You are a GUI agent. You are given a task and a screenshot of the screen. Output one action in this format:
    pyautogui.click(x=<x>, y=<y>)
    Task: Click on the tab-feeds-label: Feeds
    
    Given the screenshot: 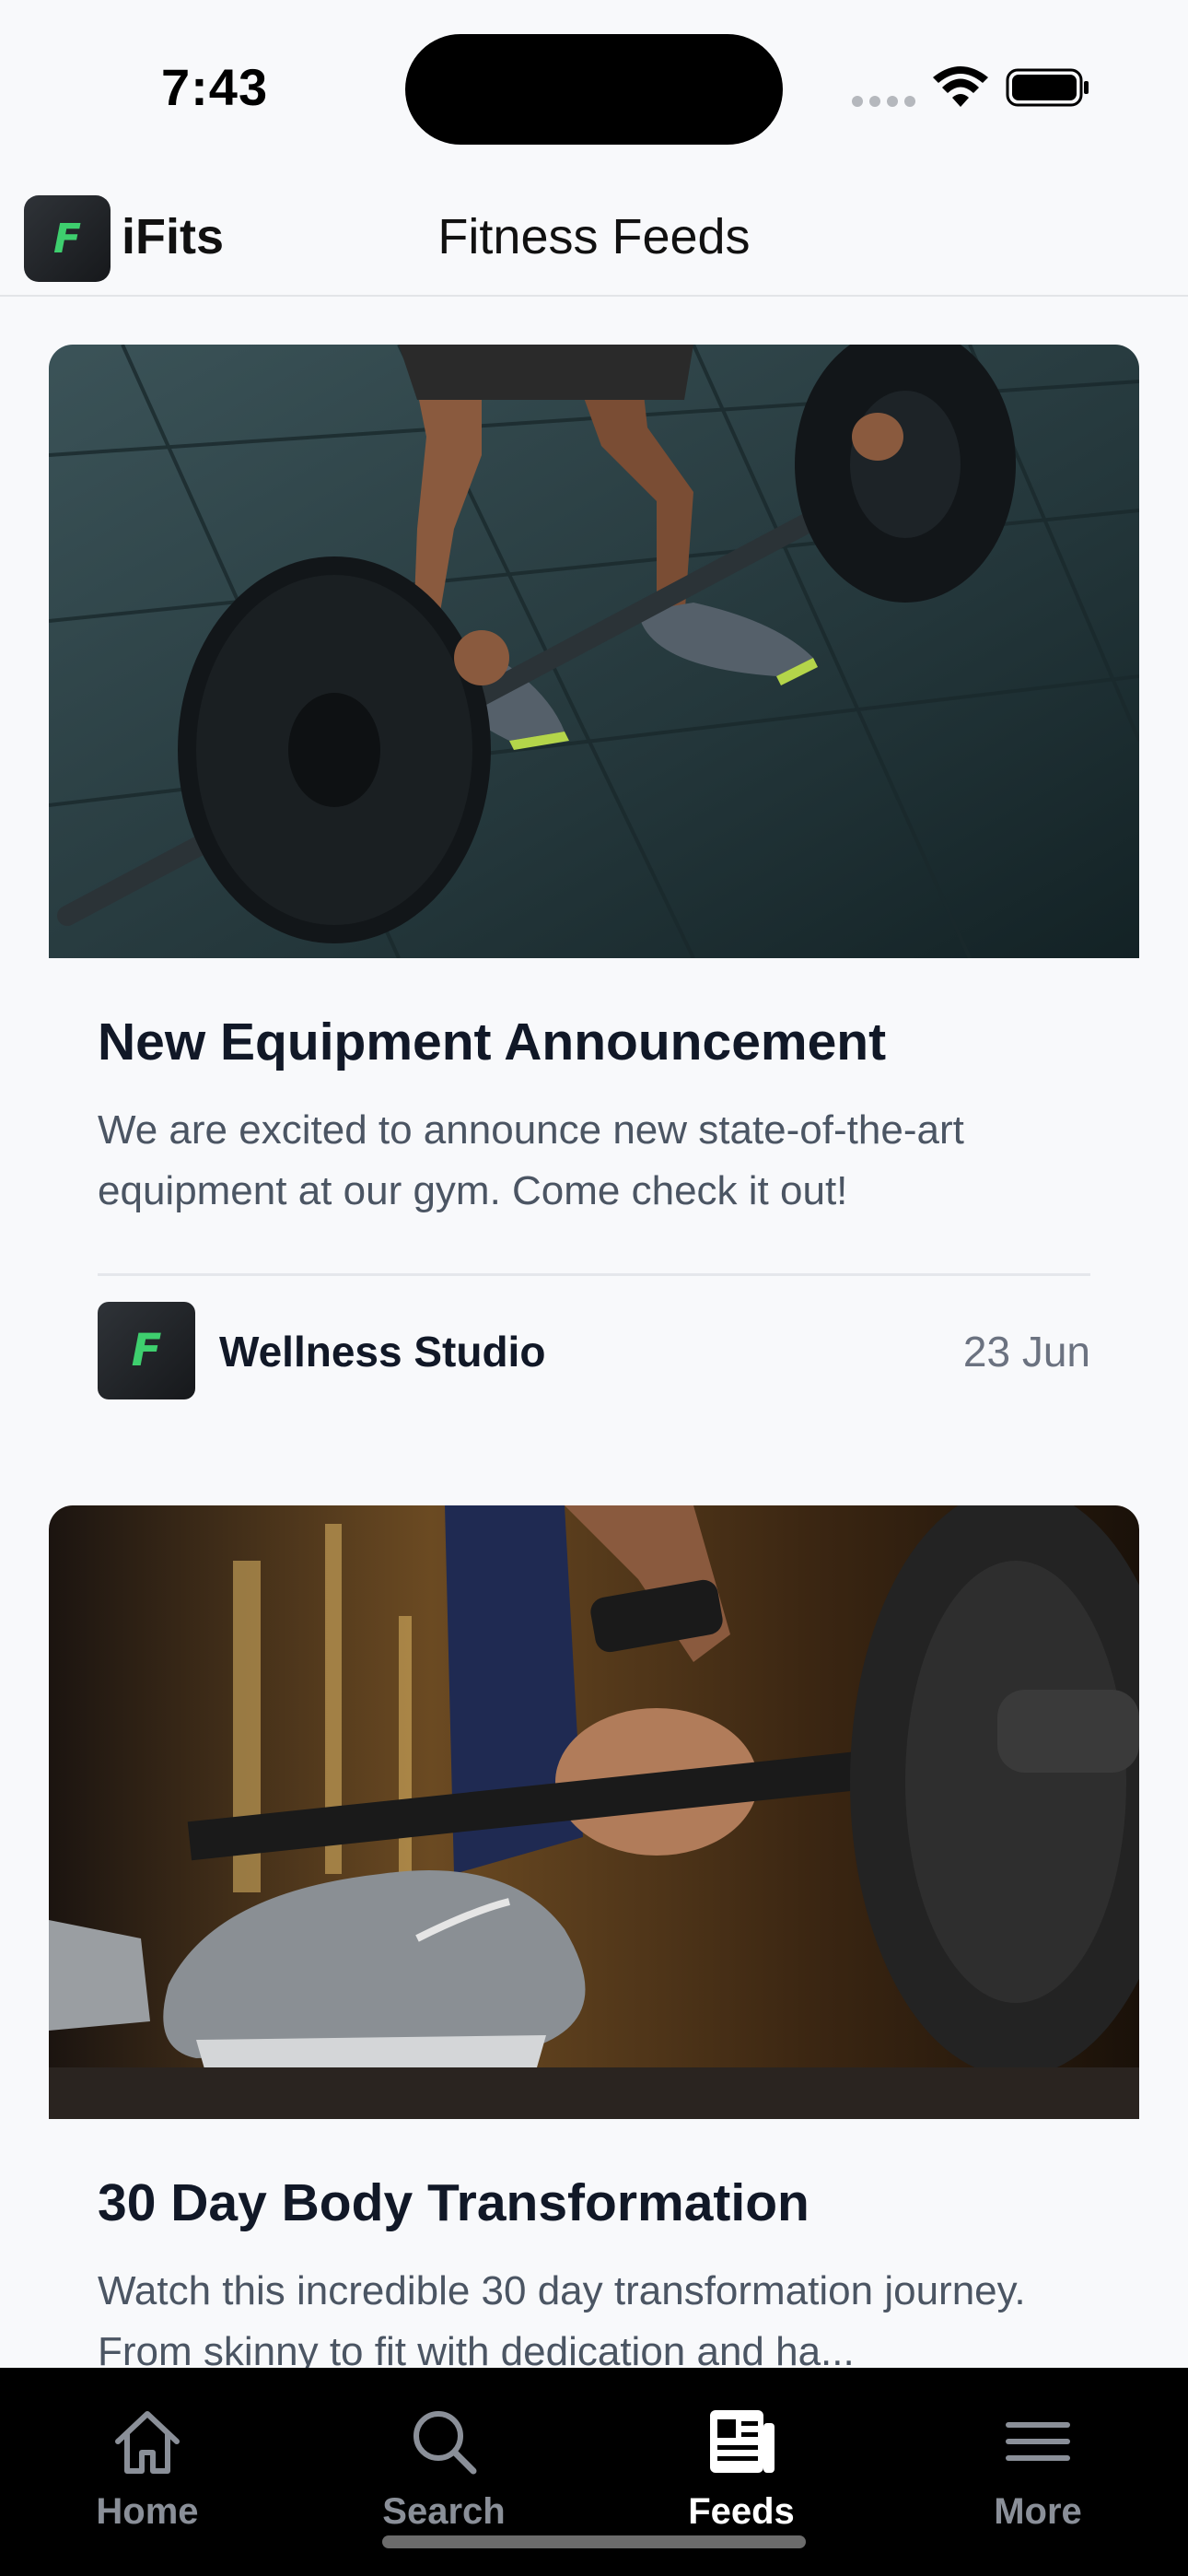 What is the action you would take?
    pyautogui.click(x=741, y=2511)
    